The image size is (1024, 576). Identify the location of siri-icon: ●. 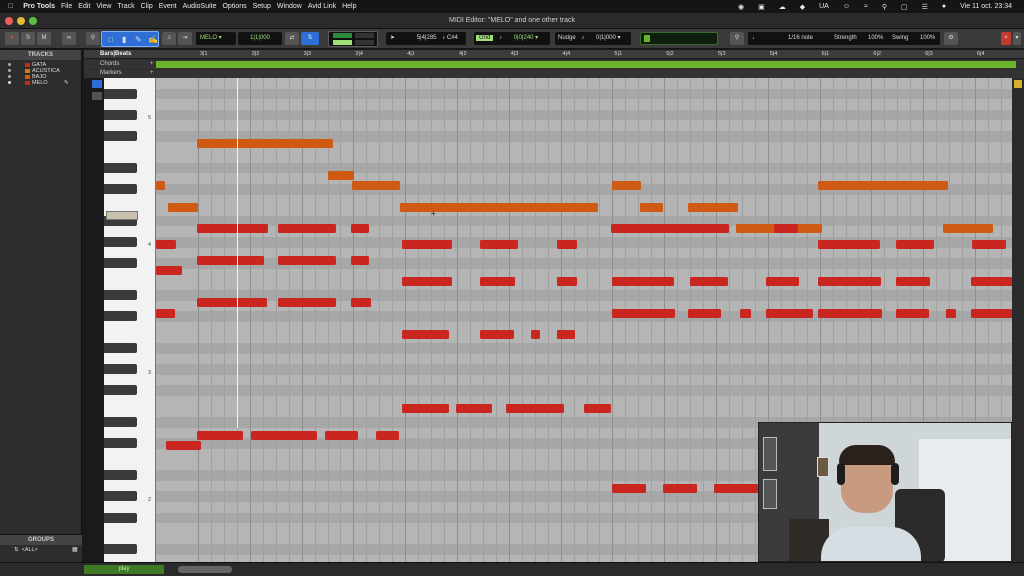
(944, 6).